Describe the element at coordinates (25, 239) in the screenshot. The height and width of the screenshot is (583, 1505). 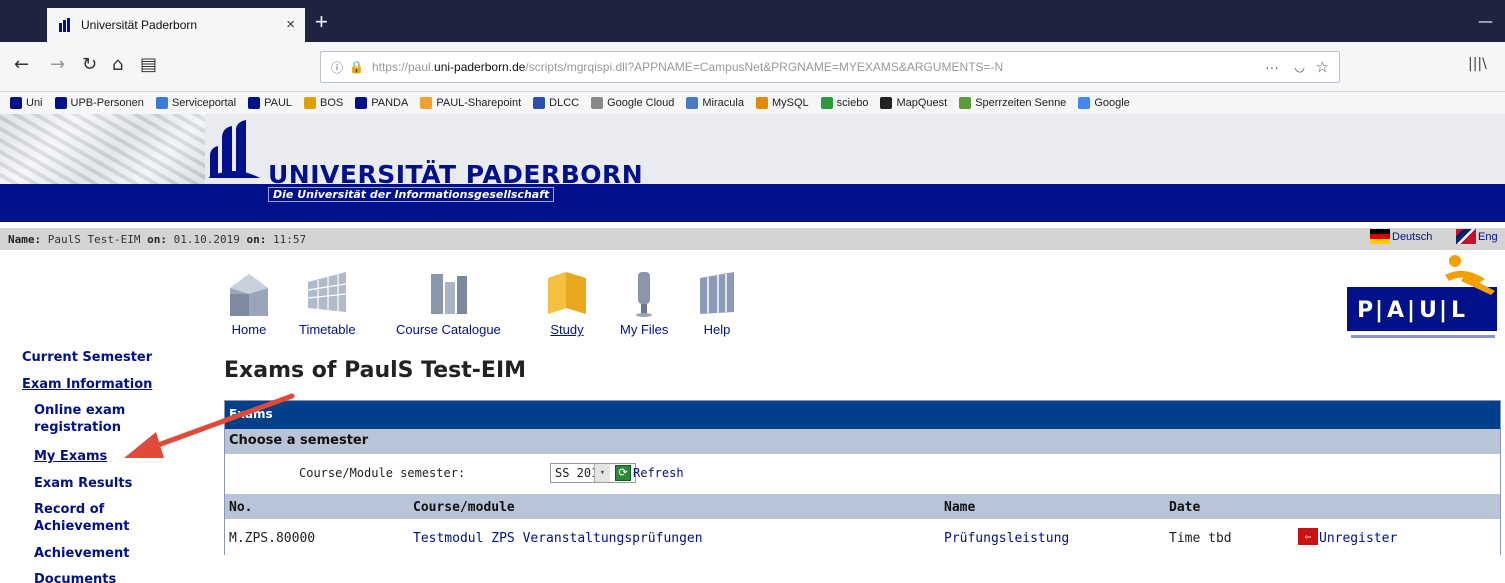
I see `name-label: Name:` at that location.